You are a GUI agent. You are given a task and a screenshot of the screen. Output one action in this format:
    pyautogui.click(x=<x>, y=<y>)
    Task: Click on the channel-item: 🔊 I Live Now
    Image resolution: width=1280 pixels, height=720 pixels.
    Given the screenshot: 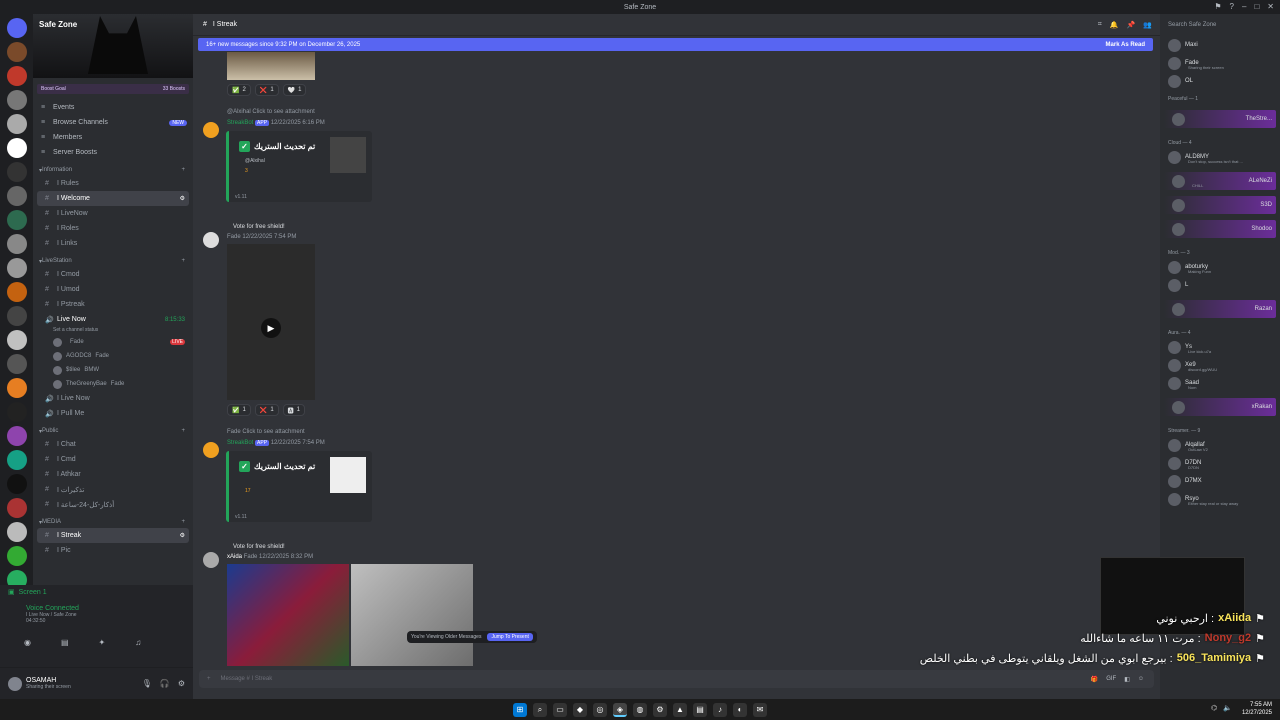 What is the action you would take?
    pyautogui.click(x=113, y=398)
    